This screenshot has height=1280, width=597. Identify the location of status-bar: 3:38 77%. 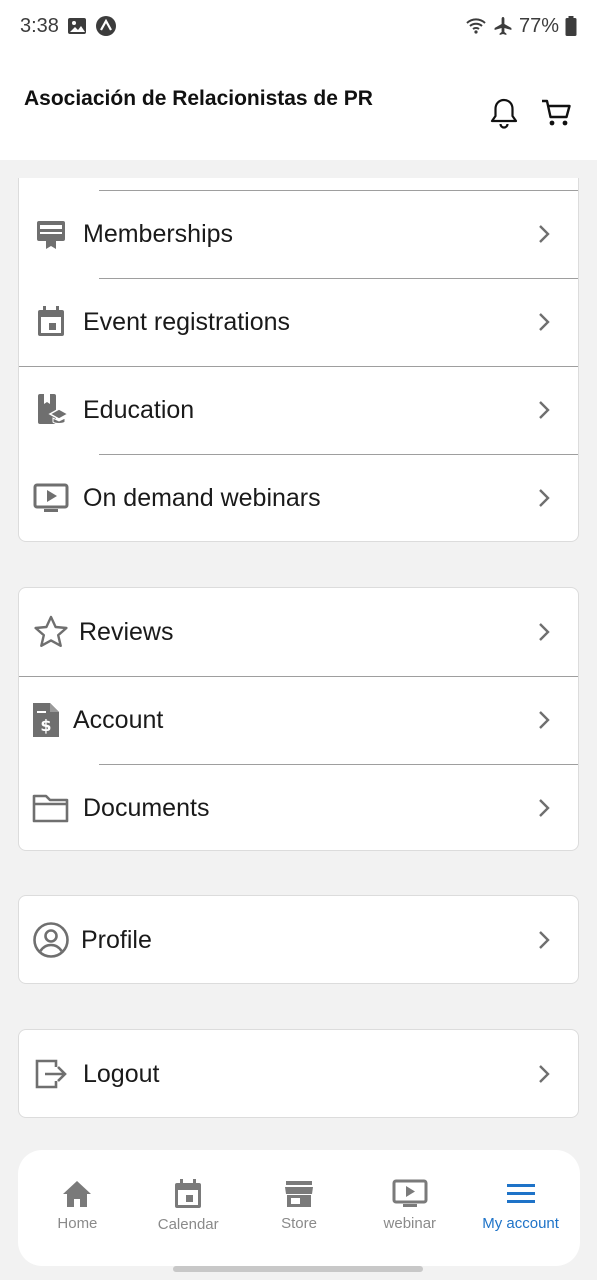
(298, 26).